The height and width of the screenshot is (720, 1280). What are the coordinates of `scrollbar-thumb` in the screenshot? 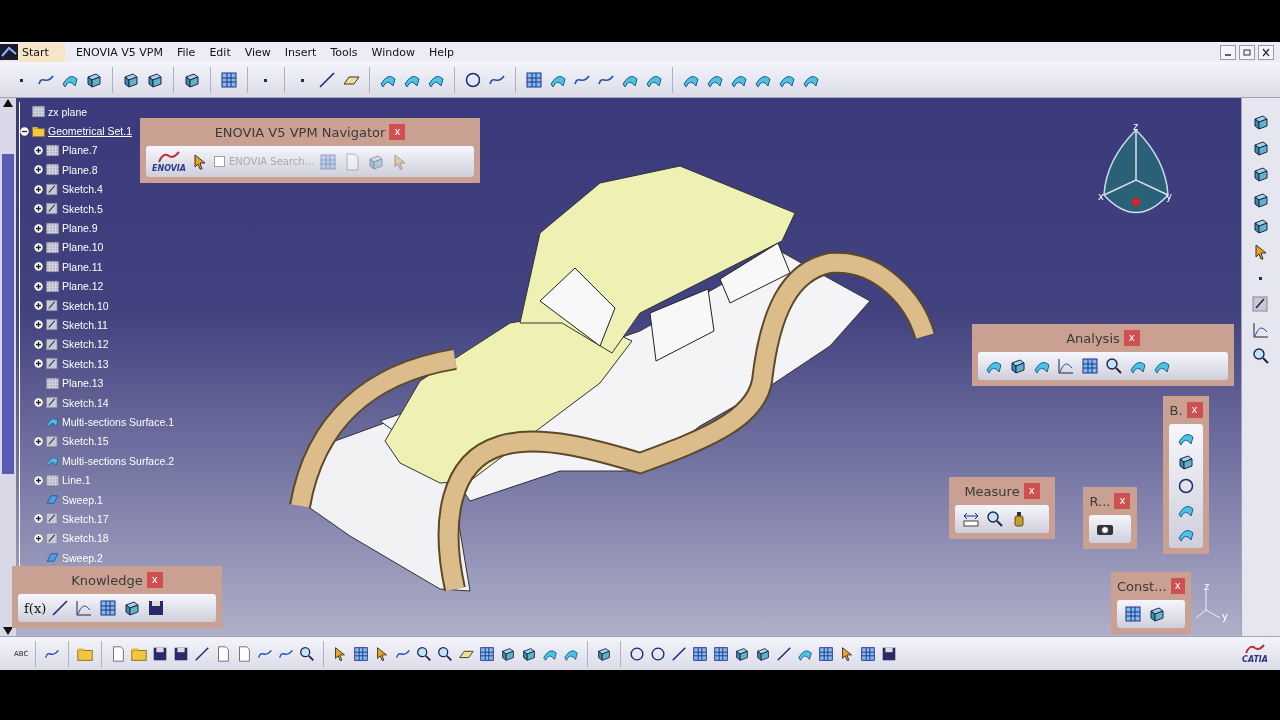 It's located at (8, 314).